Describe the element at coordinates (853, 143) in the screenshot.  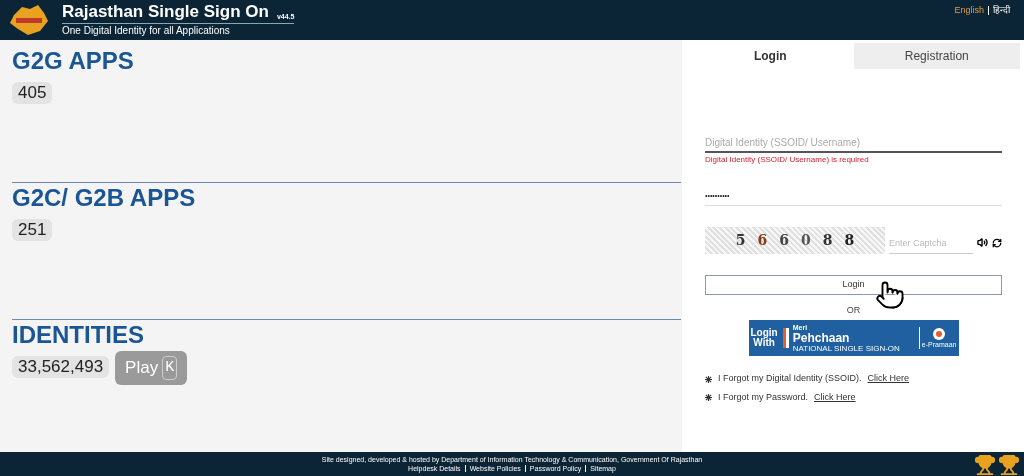
I see `username-field: Digital Identity (SSOID/ Username)` at that location.